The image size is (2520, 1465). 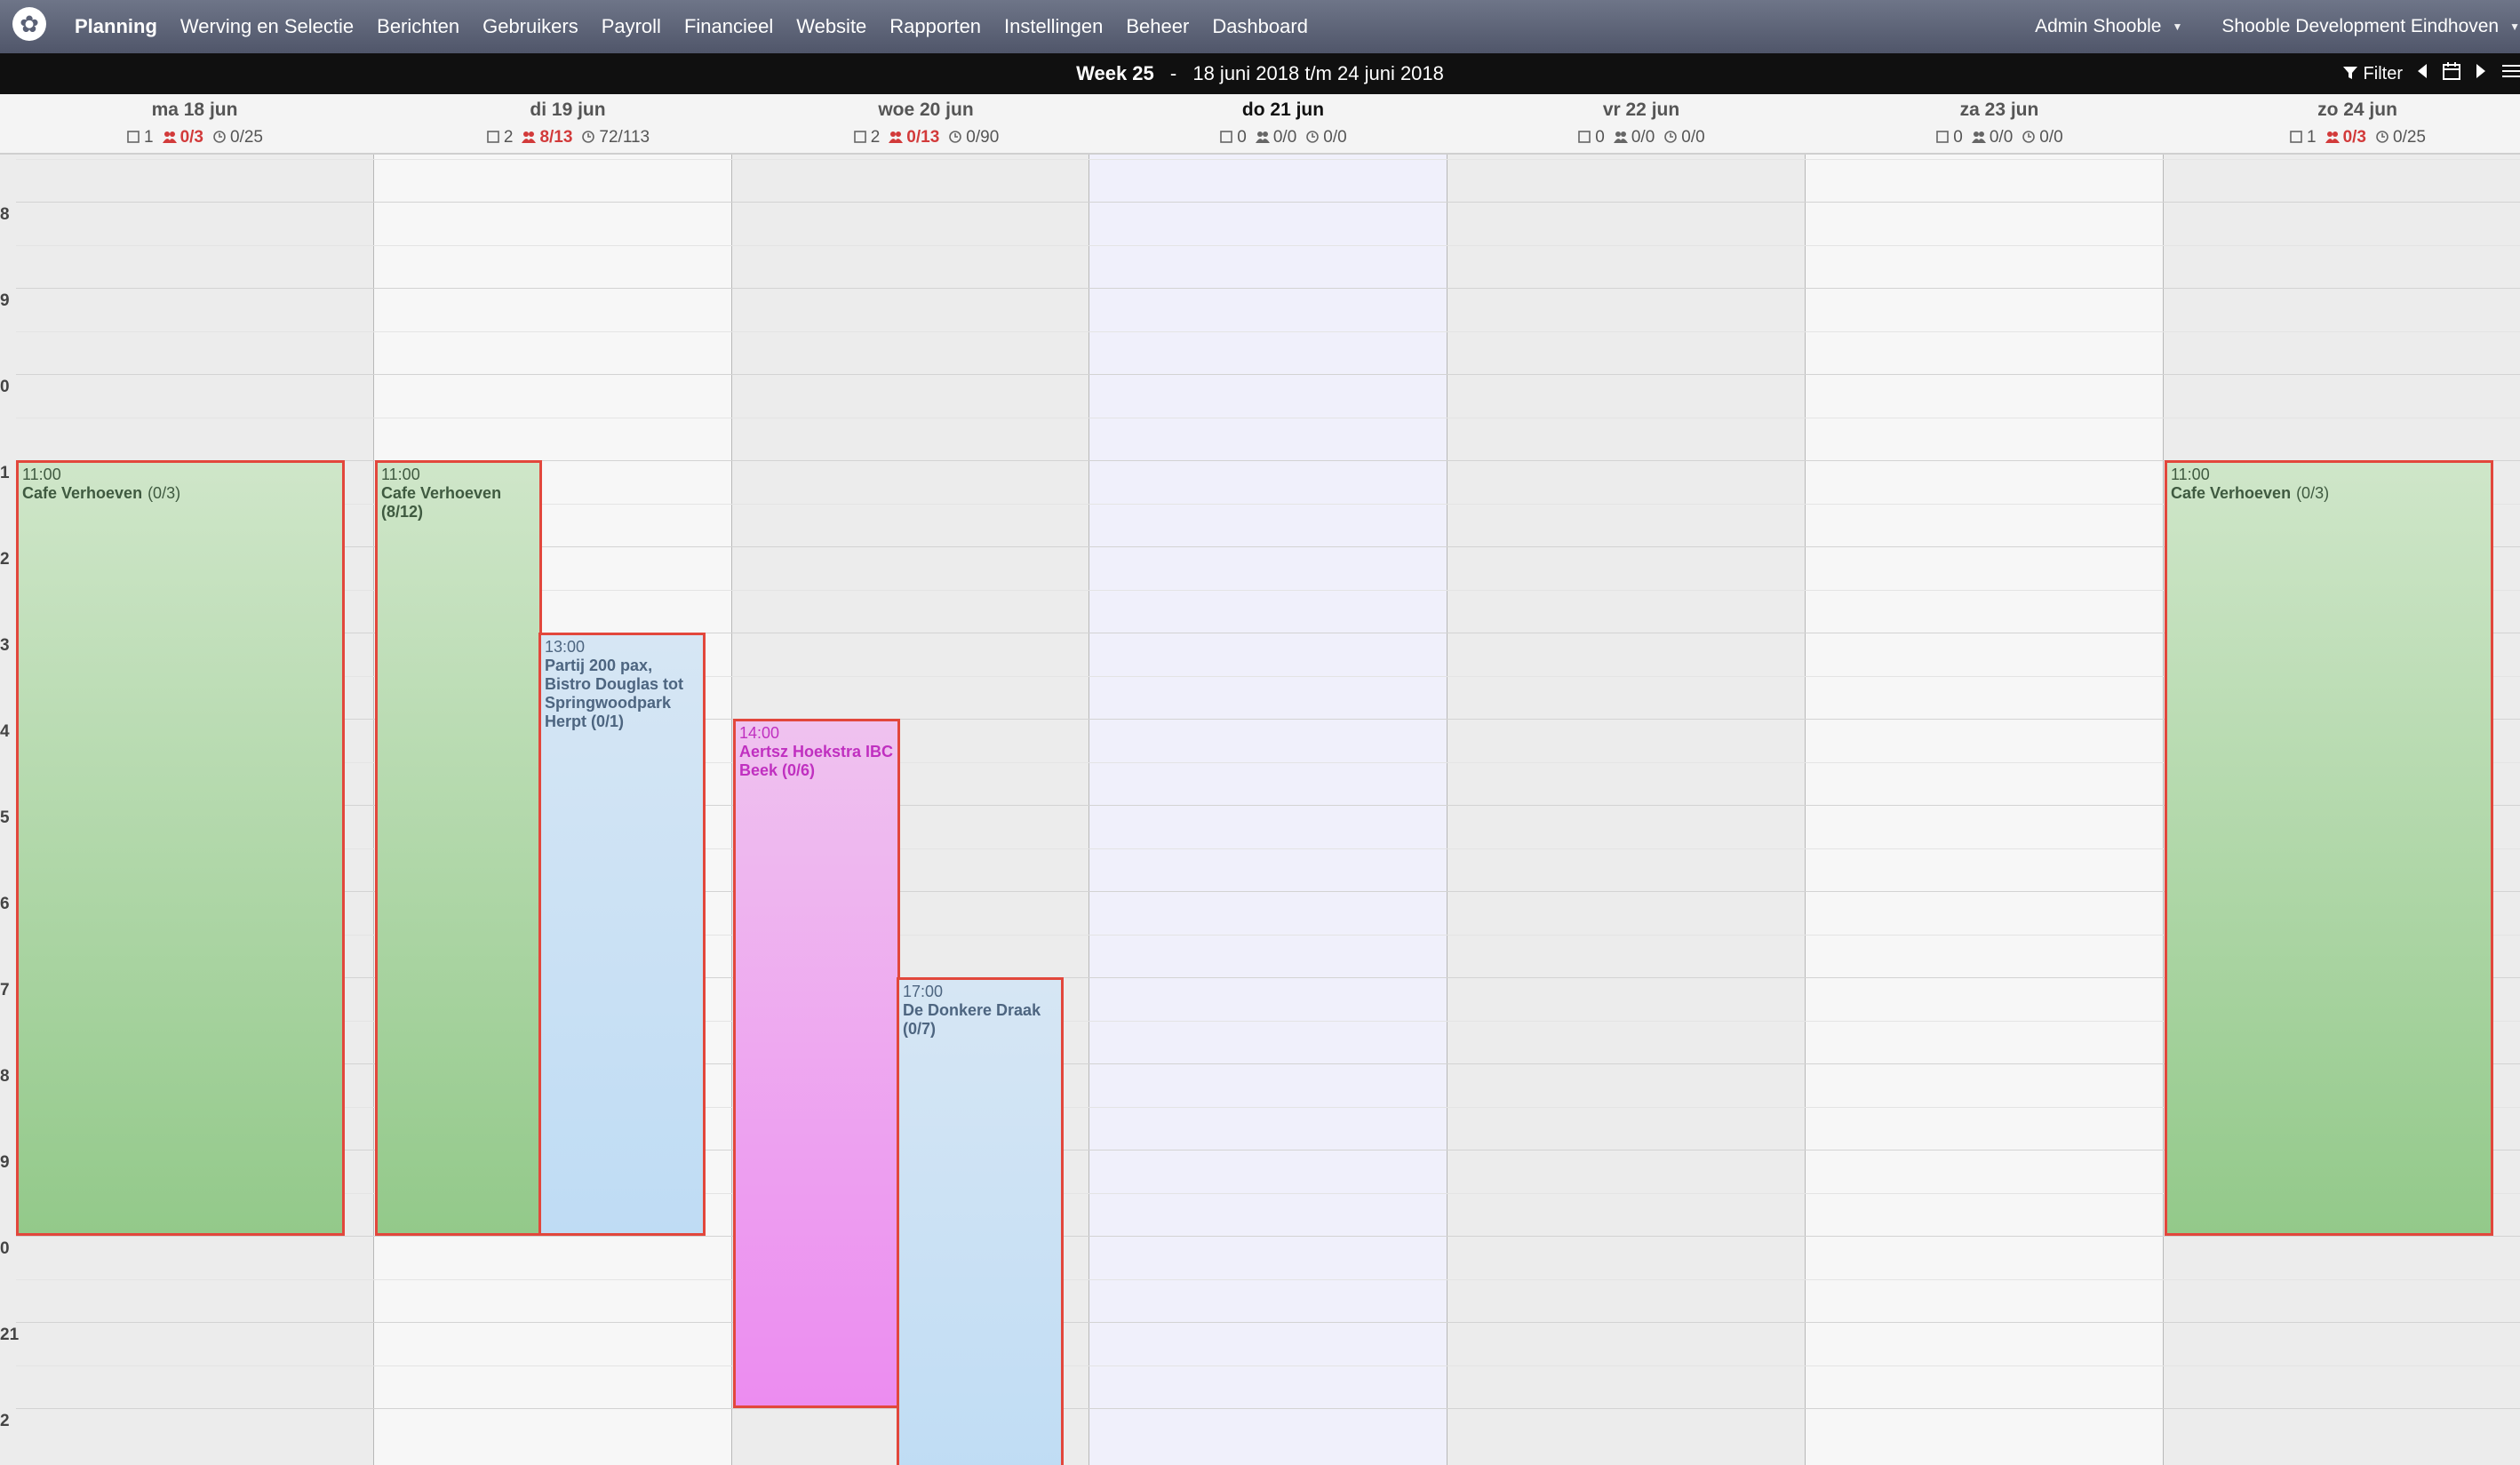 What do you see at coordinates (926, 110) in the screenshot?
I see `day-name: woe 20 jun` at bounding box center [926, 110].